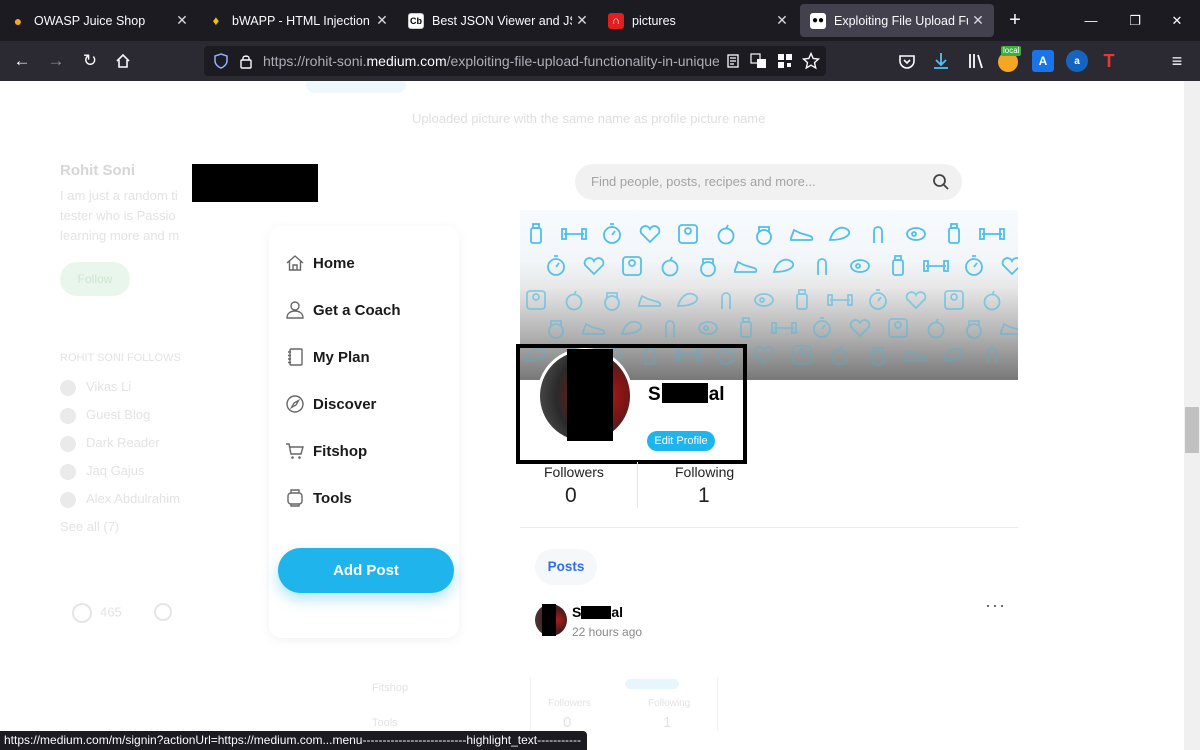 The image size is (1200, 750). I want to click on sidebar-item-get-a-coach: Get a Coach, so click(343, 310).